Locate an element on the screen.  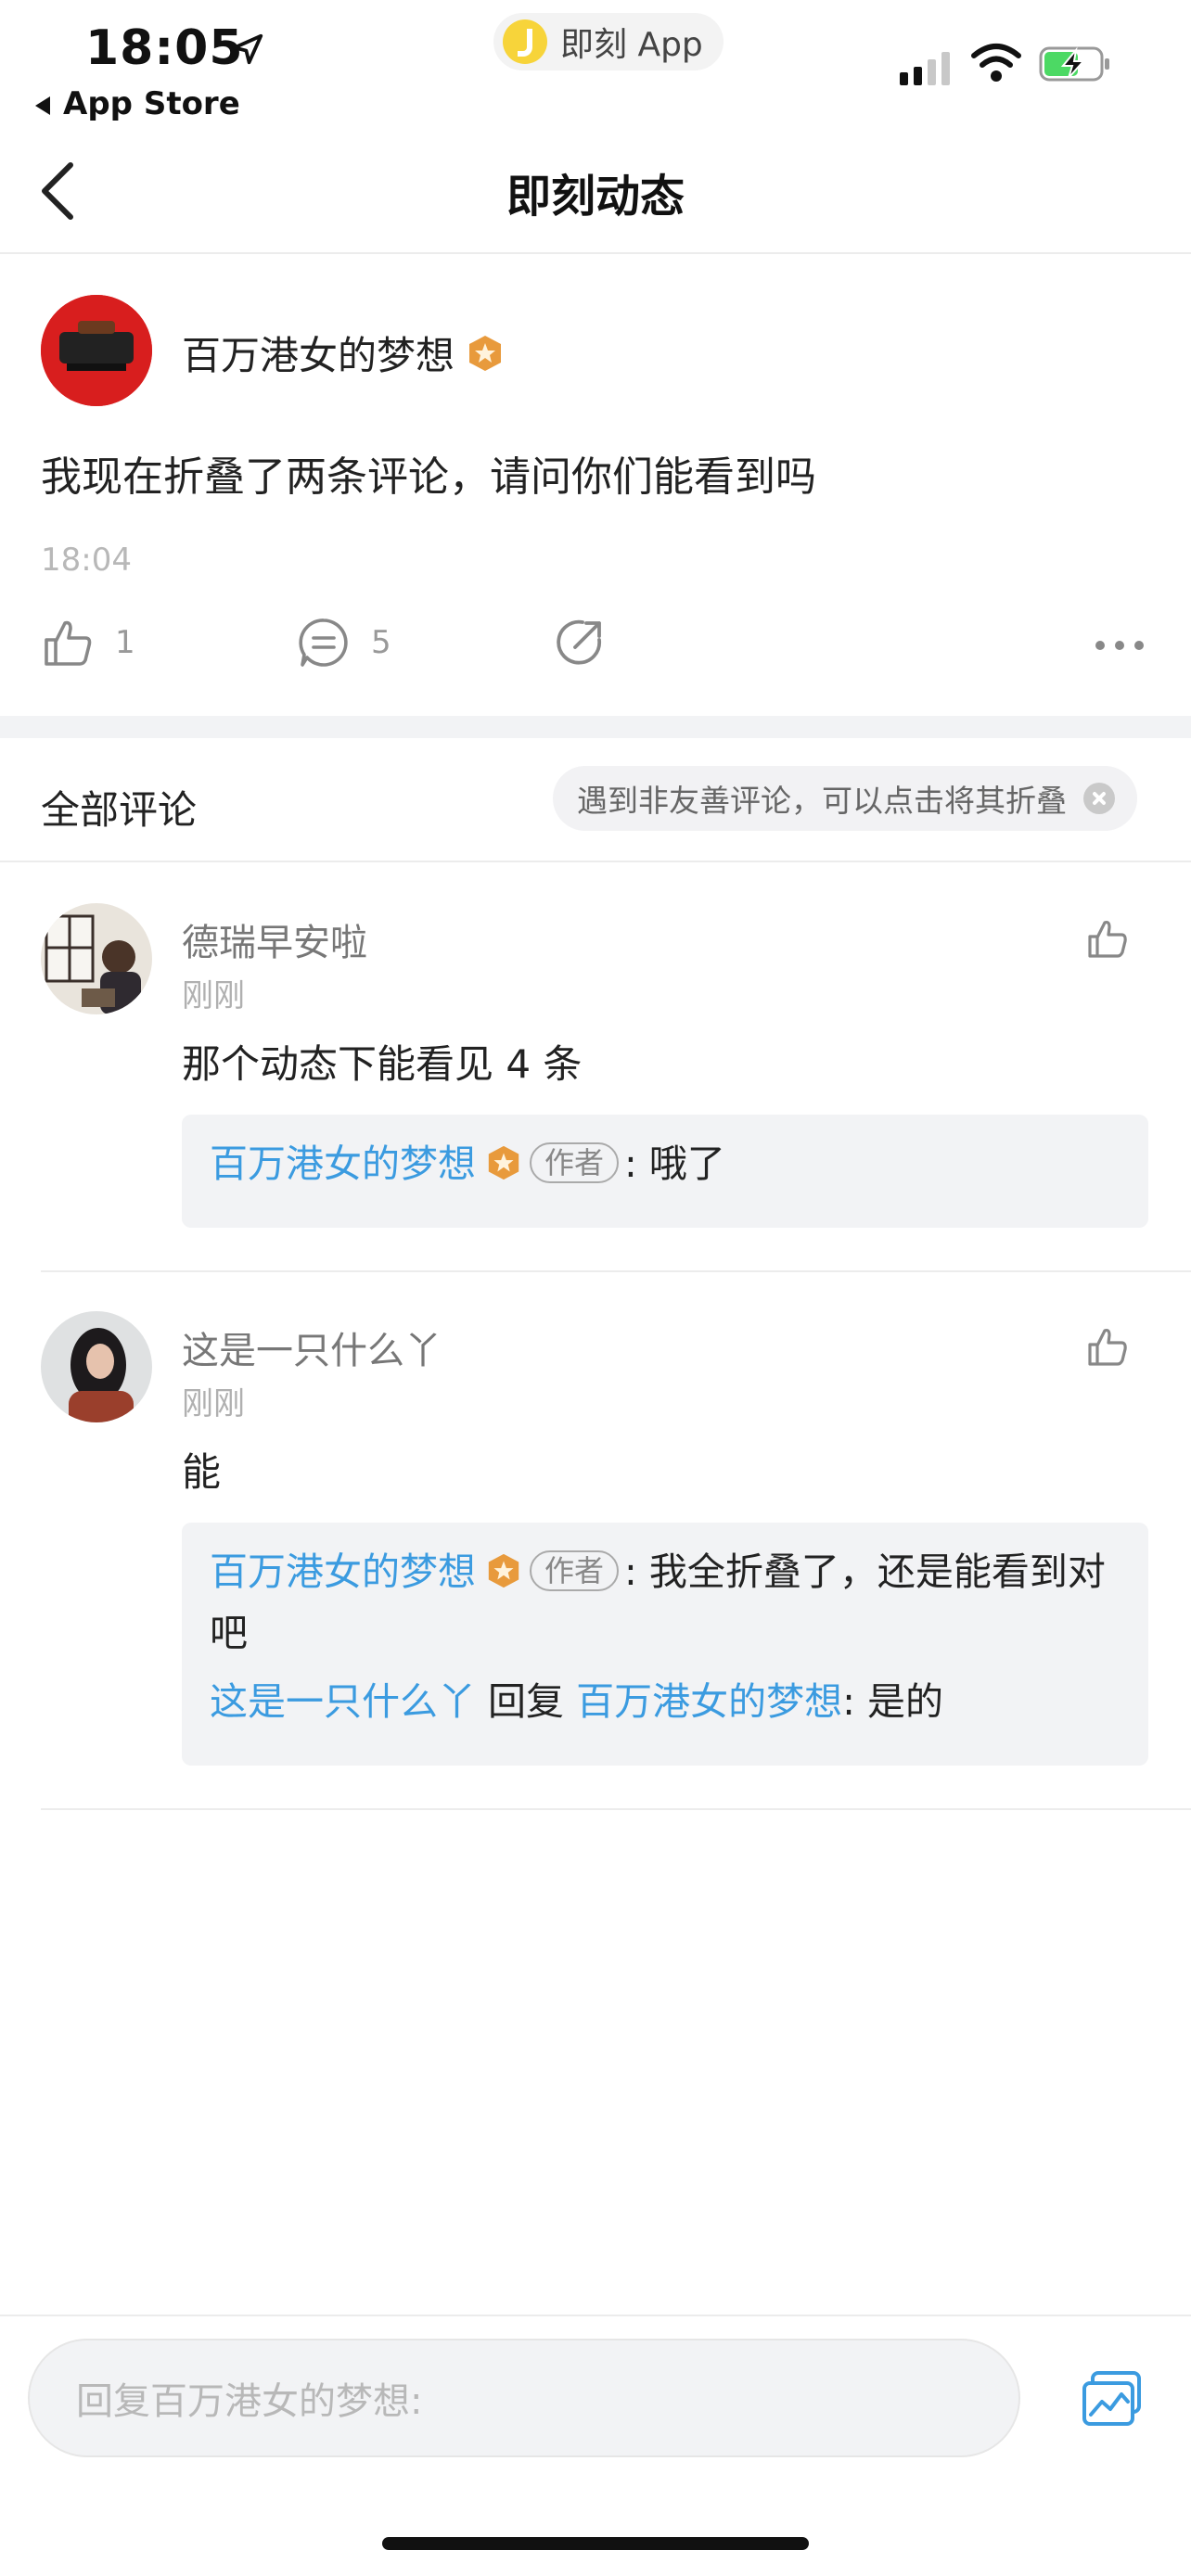
all-comments-title: 全部评论 is located at coordinates (120, 810).